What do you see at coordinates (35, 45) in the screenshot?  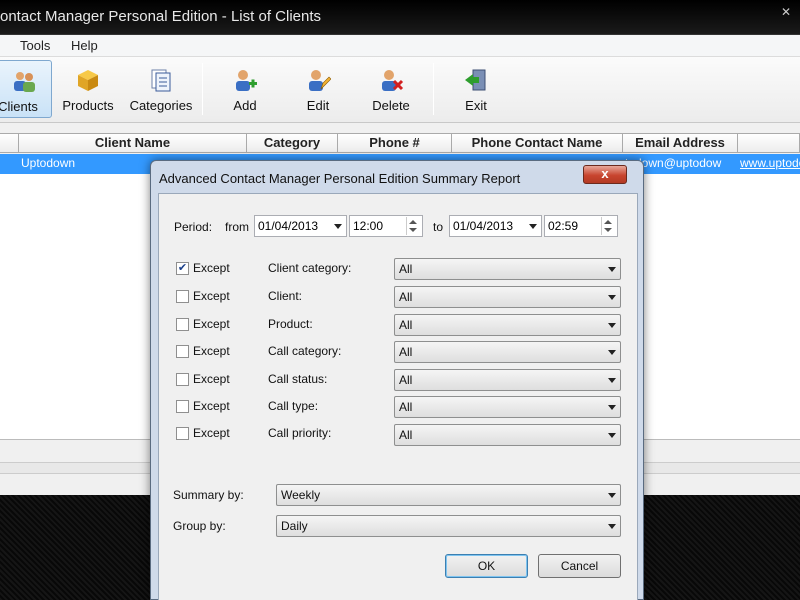 I see `menu-tools: Tools` at bounding box center [35, 45].